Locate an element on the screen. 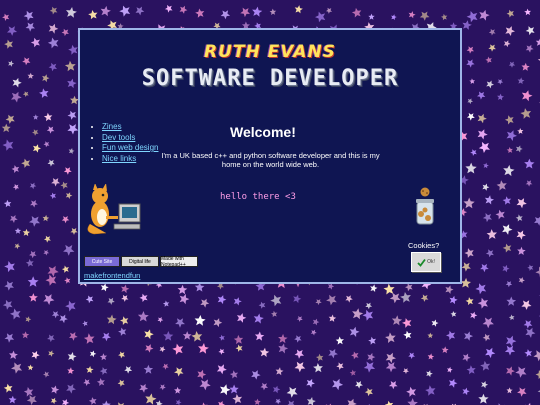  cookie-jar-icon is located at coordinates (425, 206).